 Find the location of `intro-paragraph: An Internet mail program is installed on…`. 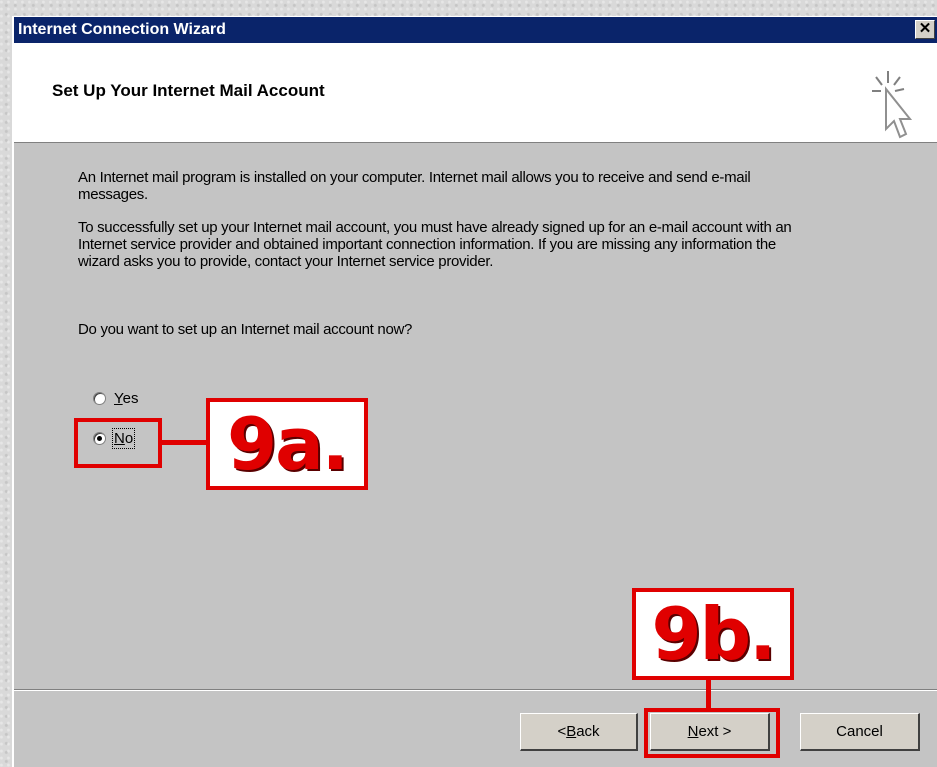

intro-paragraph: An Internet mail program is installed on… is located at coordinates (414, 186).